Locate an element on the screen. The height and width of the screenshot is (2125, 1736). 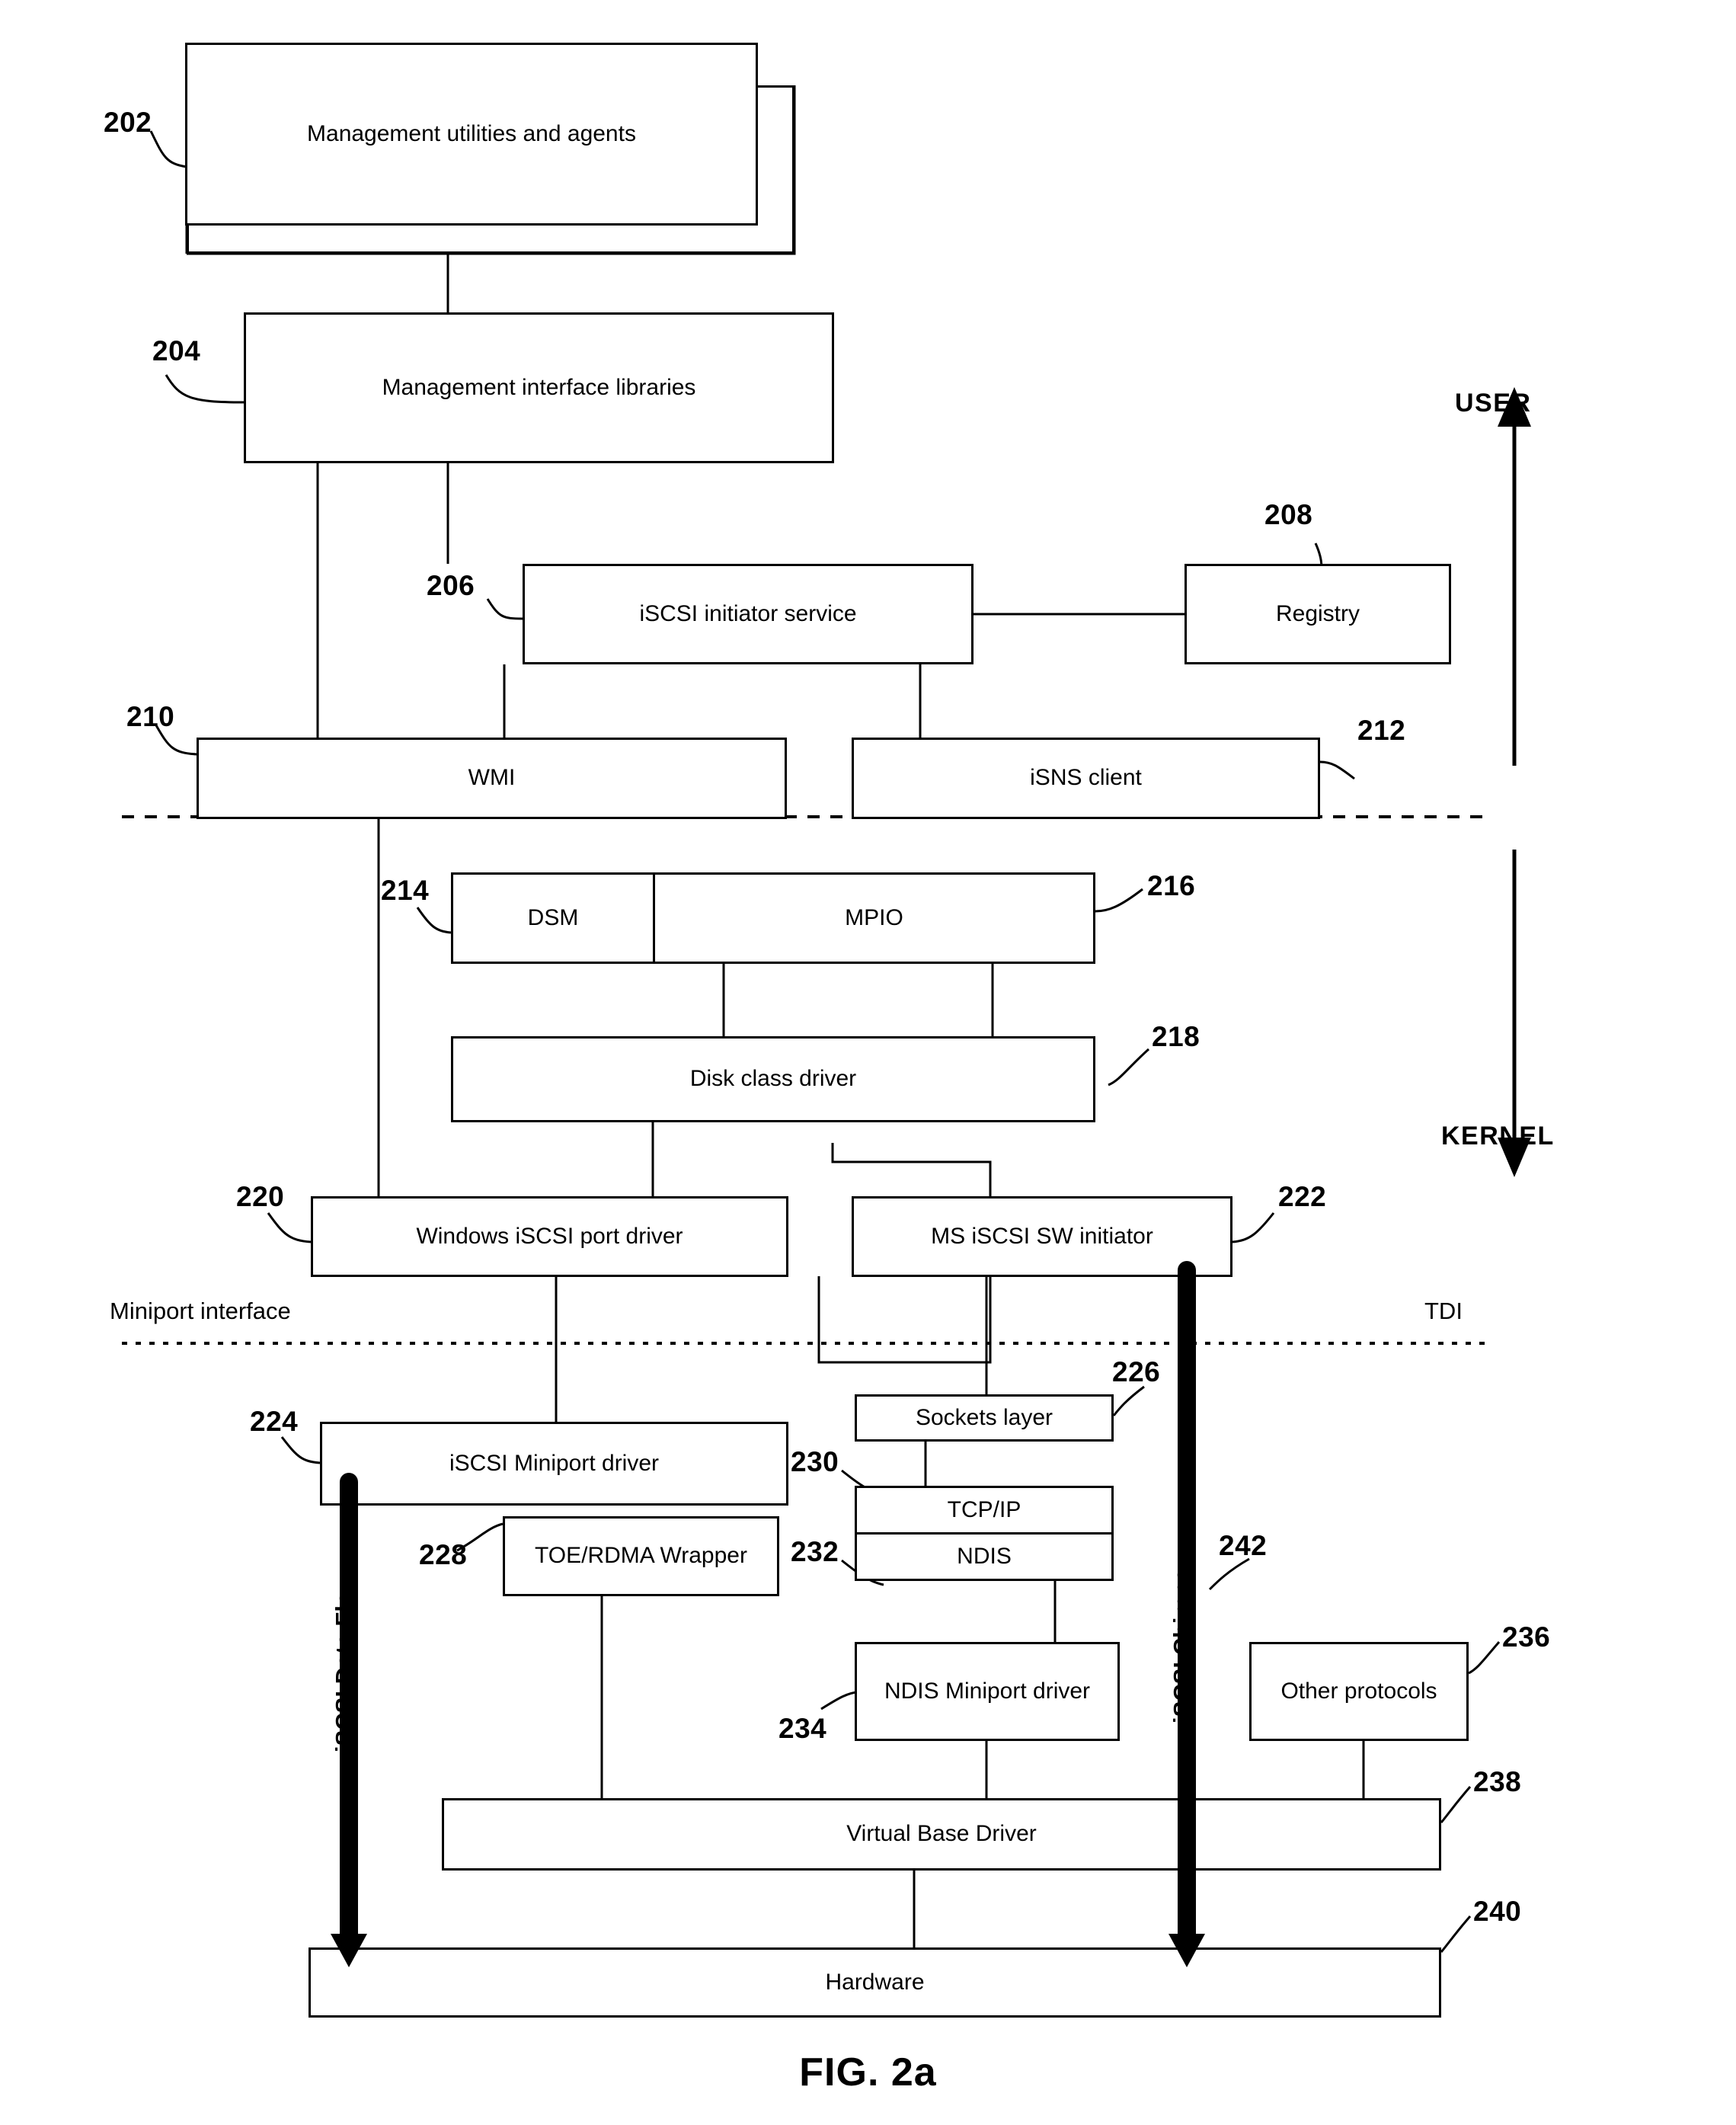
ref-202: 202 is located at coordinates (128, 123).